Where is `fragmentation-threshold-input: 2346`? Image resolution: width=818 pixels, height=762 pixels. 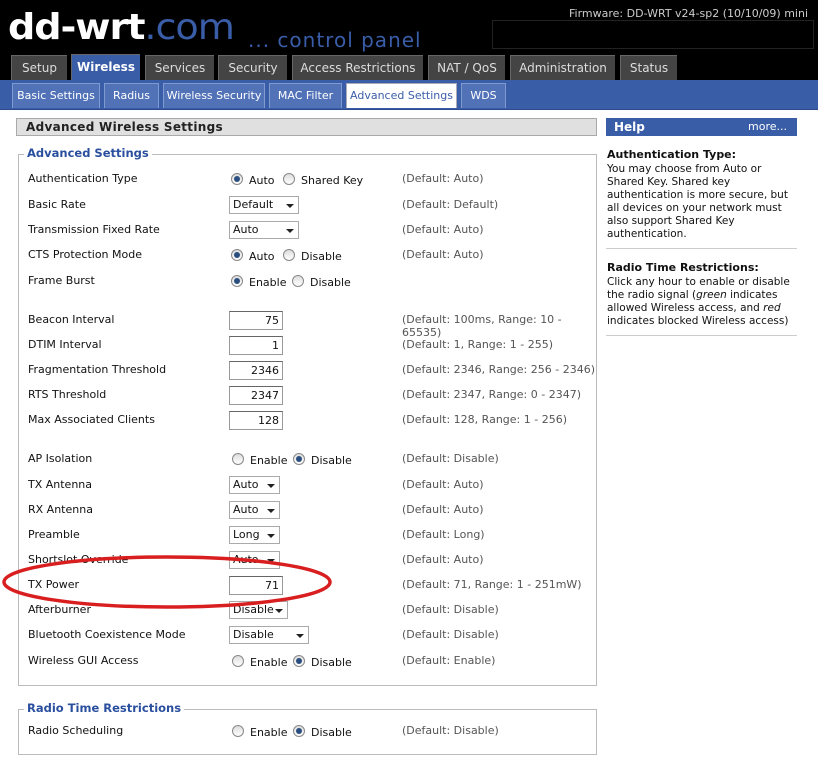 fragmentation-threshold-input: 2346 is located at coordinates (256, 370).